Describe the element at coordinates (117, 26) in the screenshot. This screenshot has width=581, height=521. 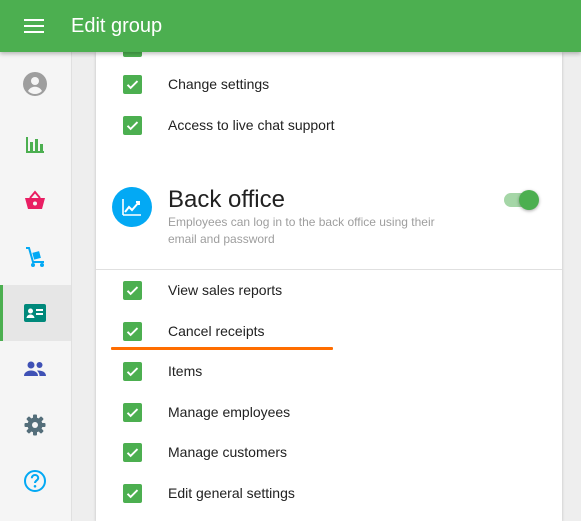
I see `page-title: Edit group` at that location.